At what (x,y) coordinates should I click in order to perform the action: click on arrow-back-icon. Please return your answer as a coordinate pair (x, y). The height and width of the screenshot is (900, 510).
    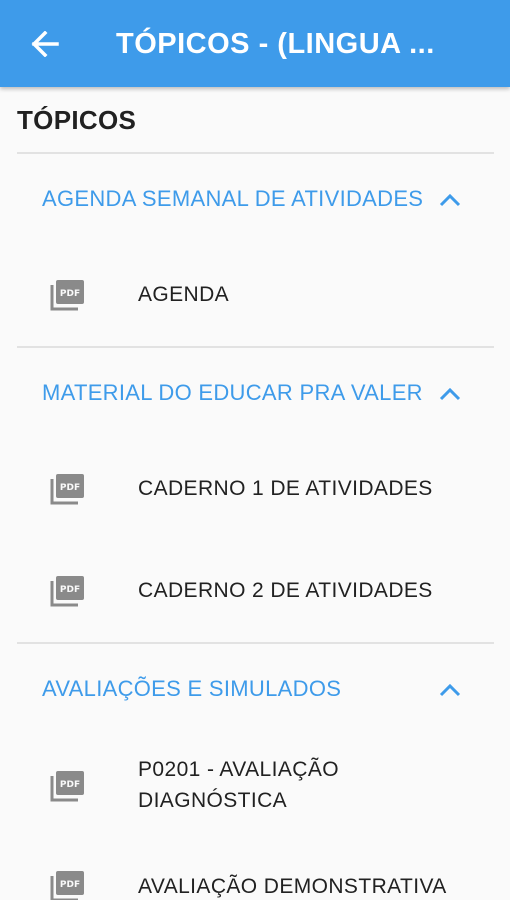
    Looking at the image, I should click on (45, 44).